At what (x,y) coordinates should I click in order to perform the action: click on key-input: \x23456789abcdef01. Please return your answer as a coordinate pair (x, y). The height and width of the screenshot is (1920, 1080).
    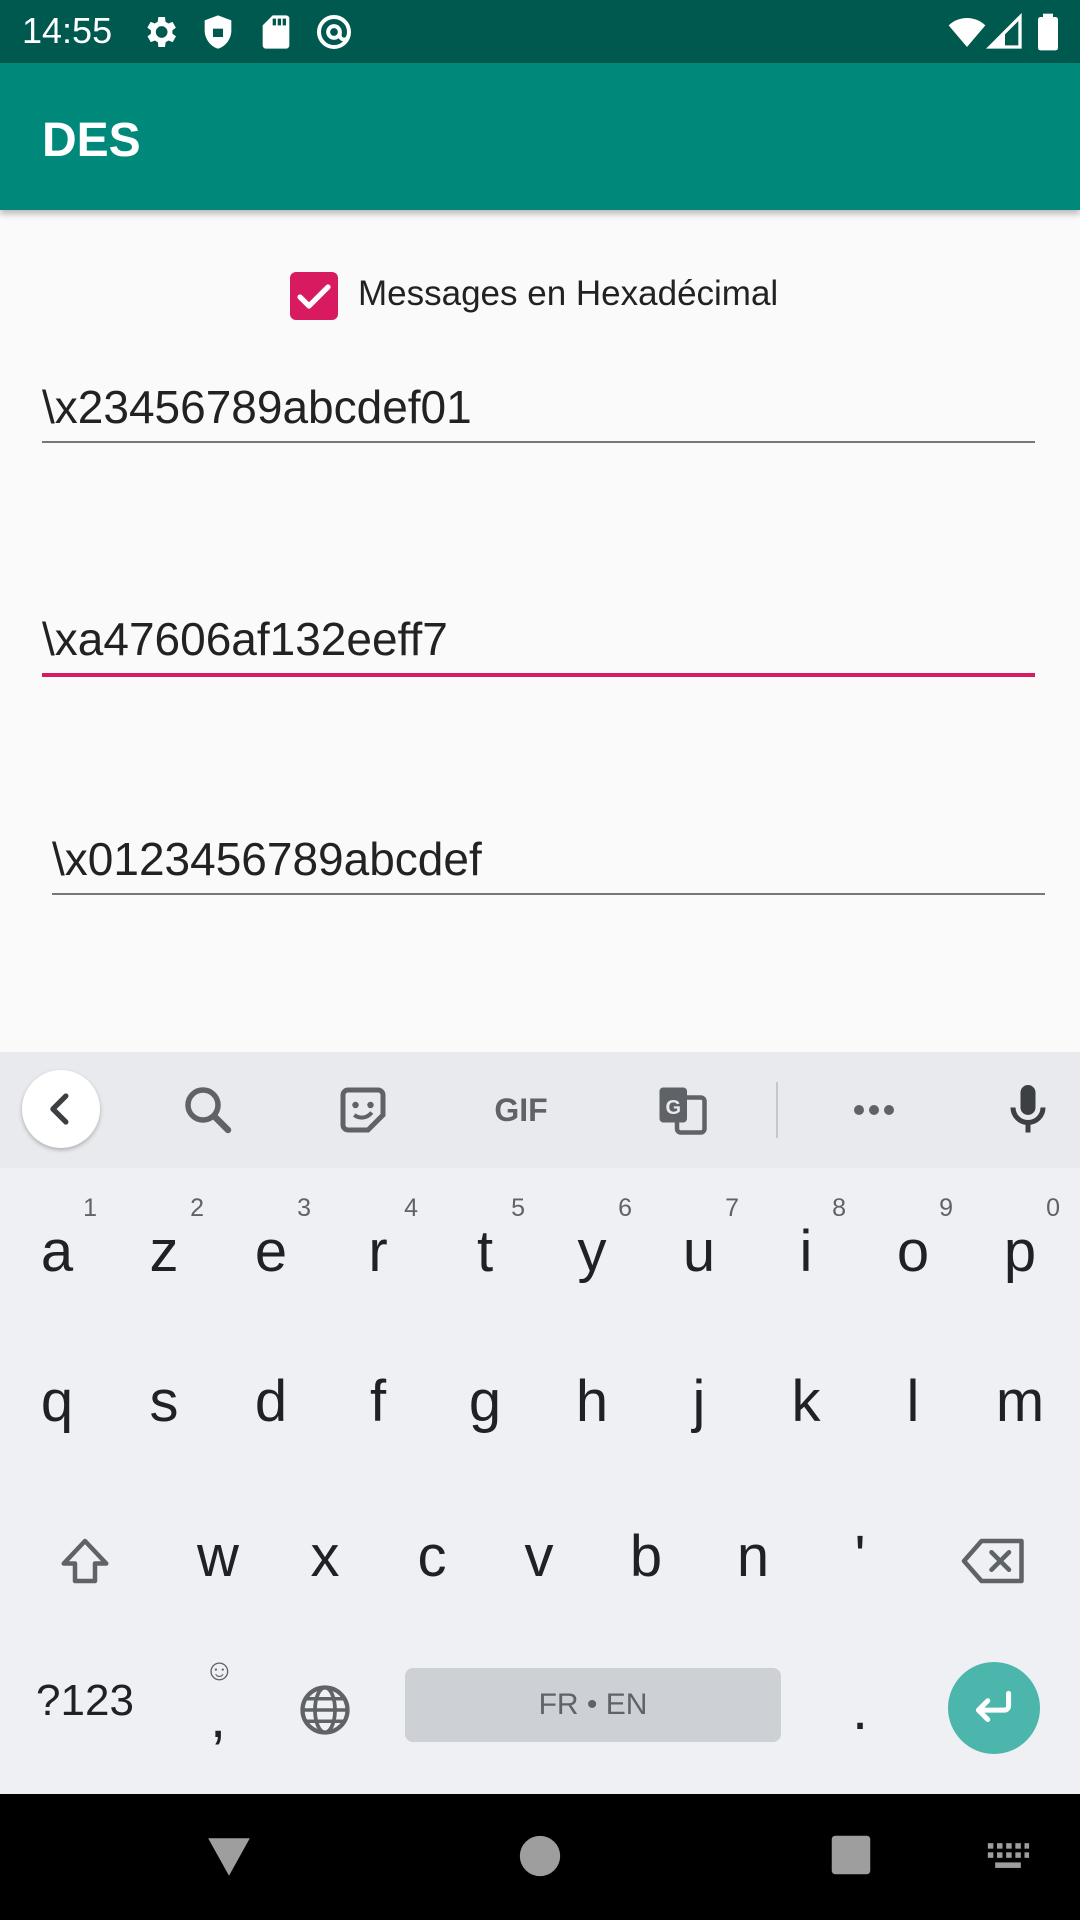
    Looking at the image, I should click on (538, 412).